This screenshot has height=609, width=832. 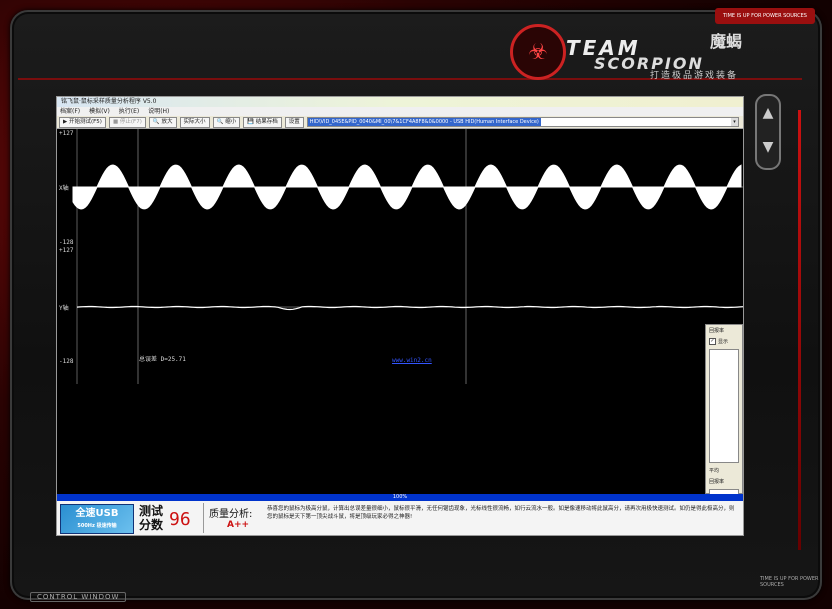 I want to click on x-min-label: -128, so click(x=66, y=242).